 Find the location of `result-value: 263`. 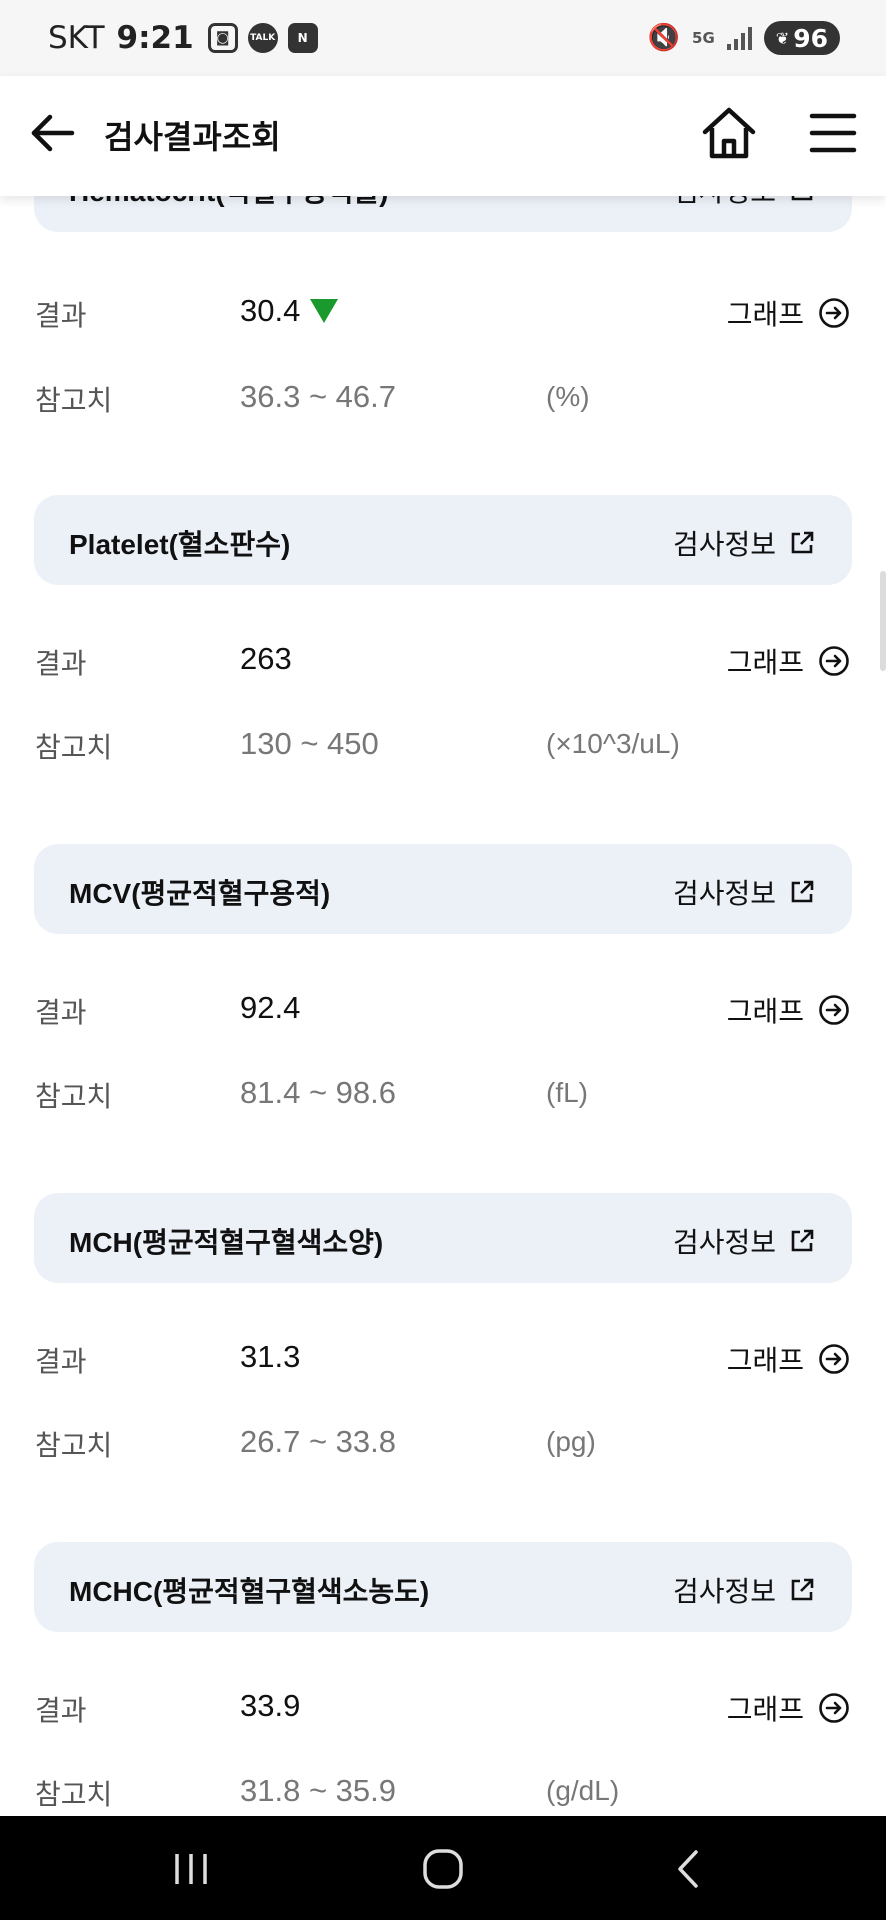

result-value: 263 is located at coordinates (266, 659).